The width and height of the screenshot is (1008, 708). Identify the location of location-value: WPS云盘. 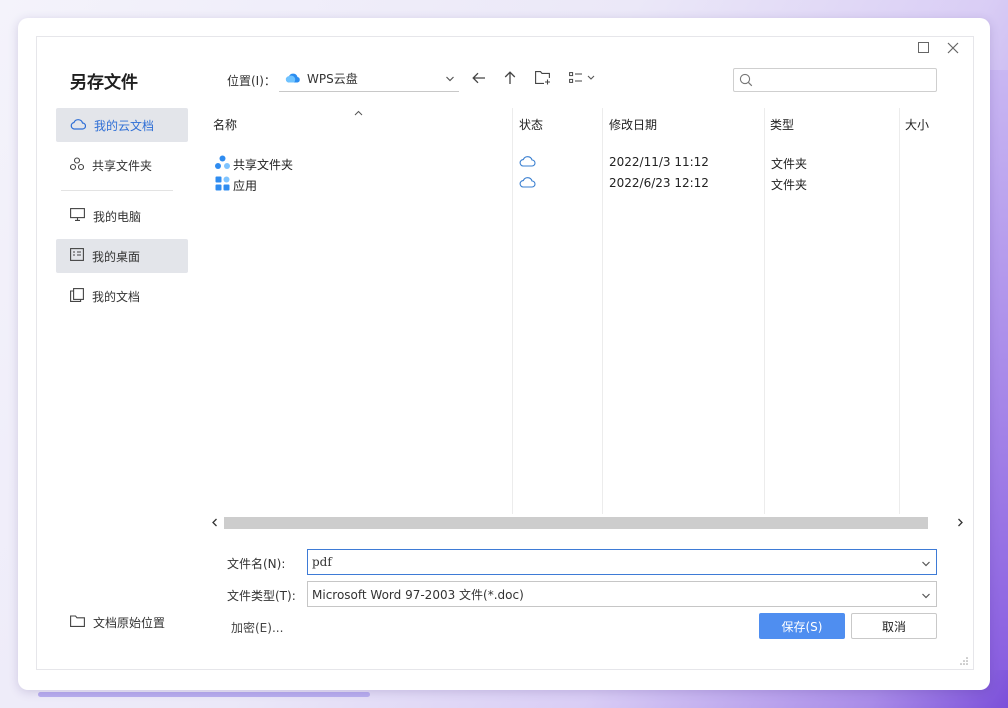
(332, 79).